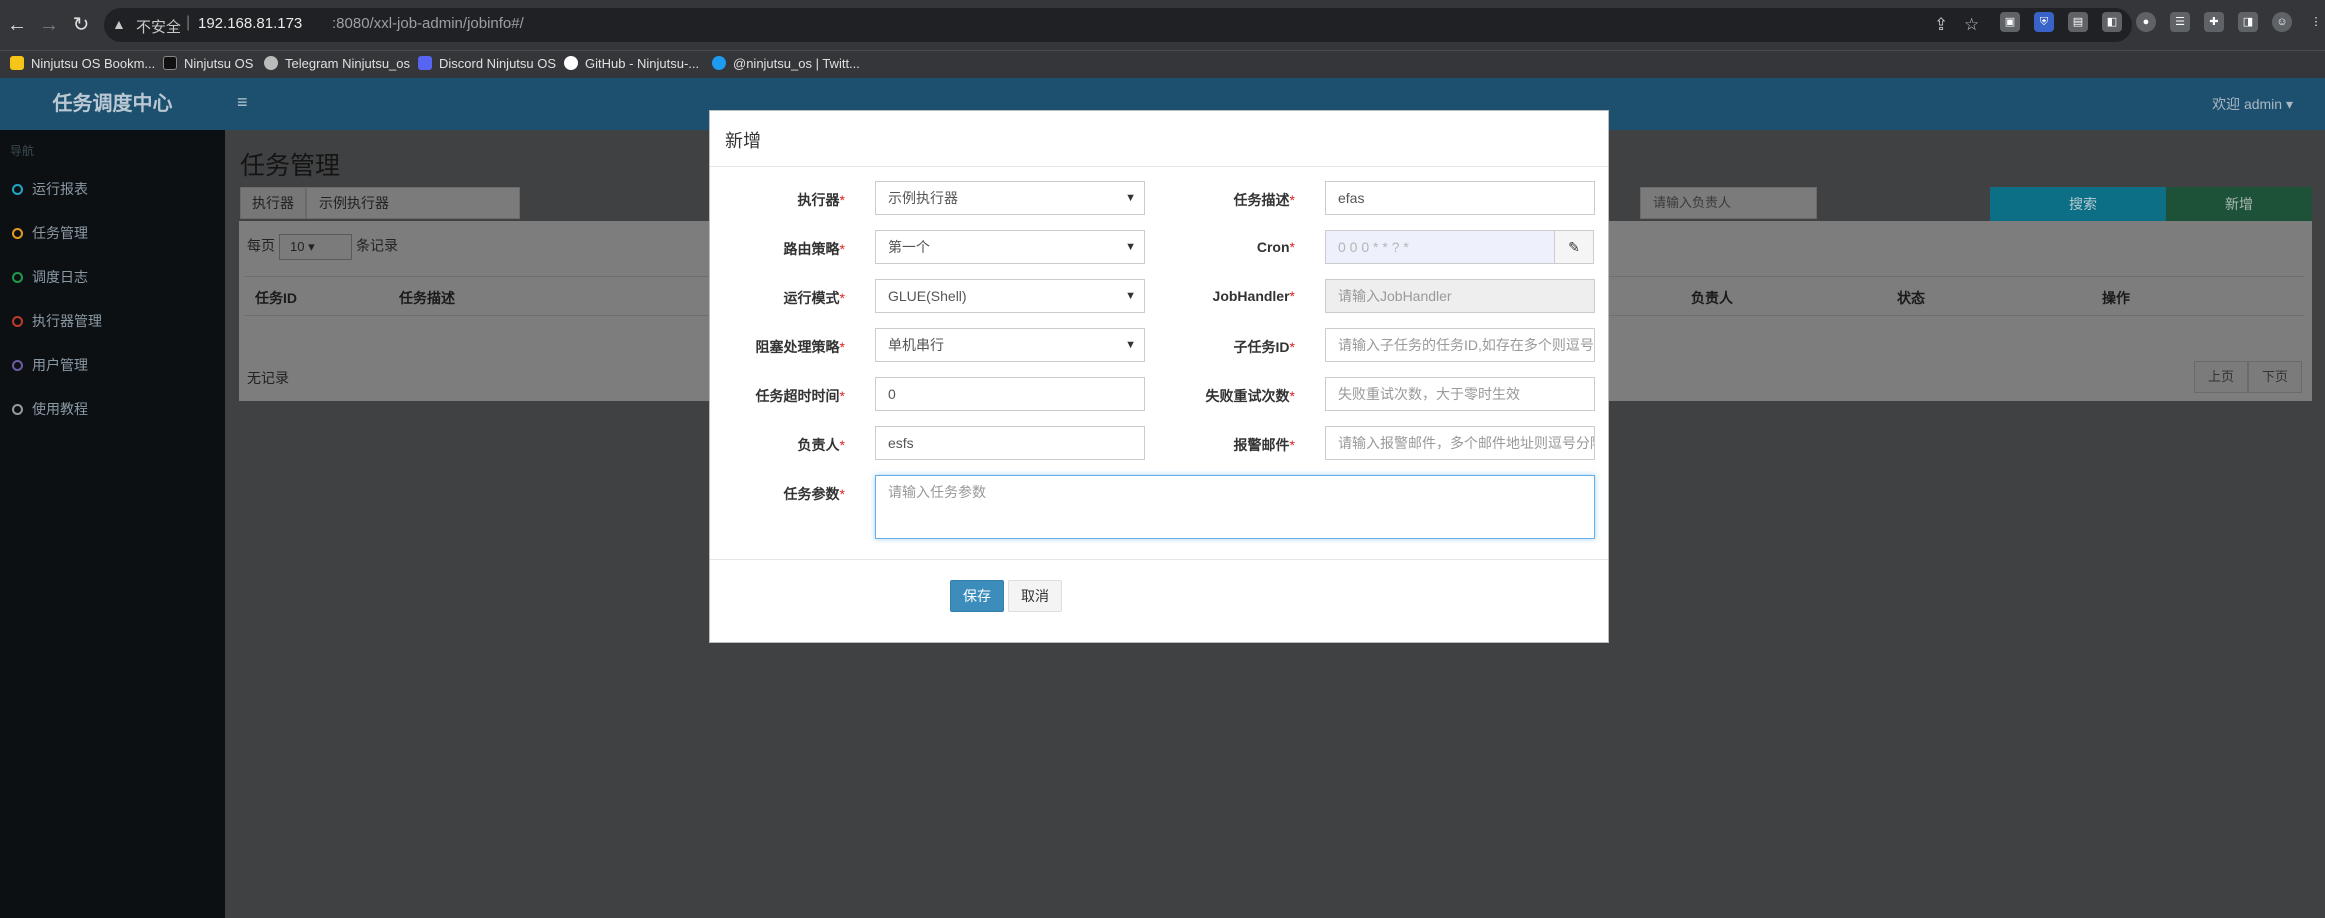 This screenshot has height=918, width=2325. I want to click on puzzle-icon: ✚, so click(2214, 22).